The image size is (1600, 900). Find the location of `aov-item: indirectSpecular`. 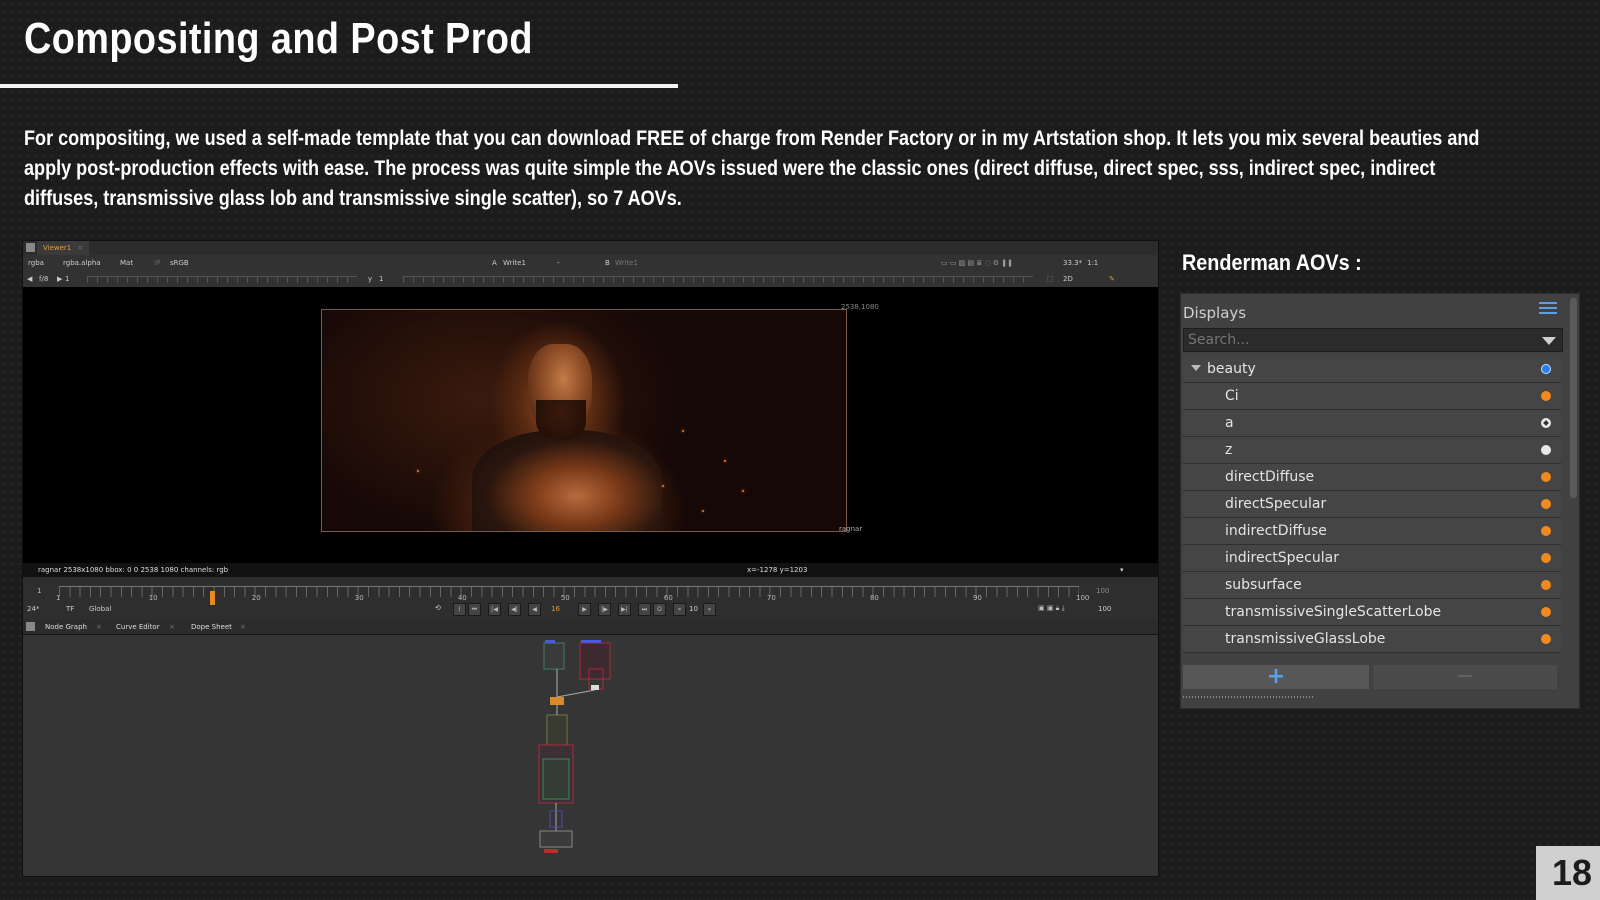

aov-item: indirectSpecular is located at coordinates (1372, 558).